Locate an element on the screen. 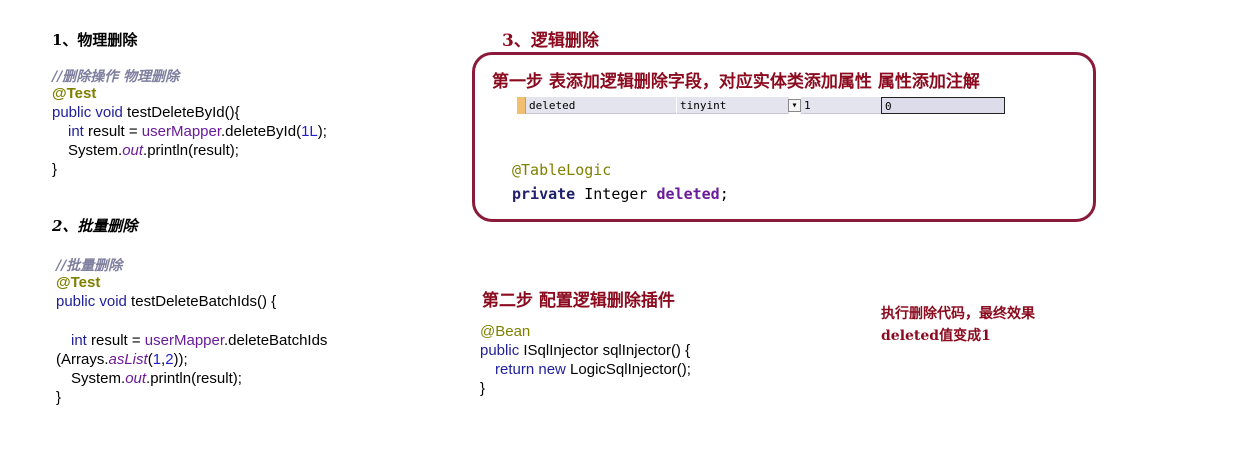 The width and height of the screenshot is (1250, 466). section3-title: 3、逻辑删除 is located at coordinates (550, 41).